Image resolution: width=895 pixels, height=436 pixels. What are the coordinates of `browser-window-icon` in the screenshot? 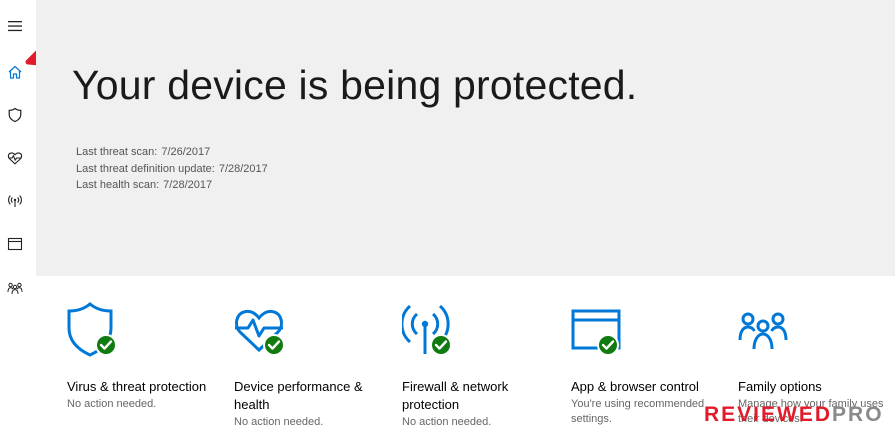 It's located at (15, 244).